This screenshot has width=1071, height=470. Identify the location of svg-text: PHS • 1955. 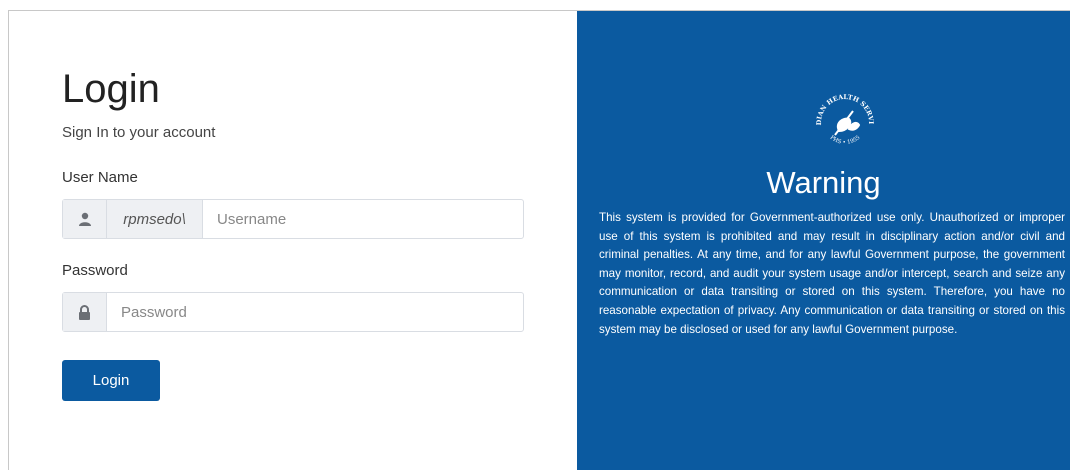
(845, 139).